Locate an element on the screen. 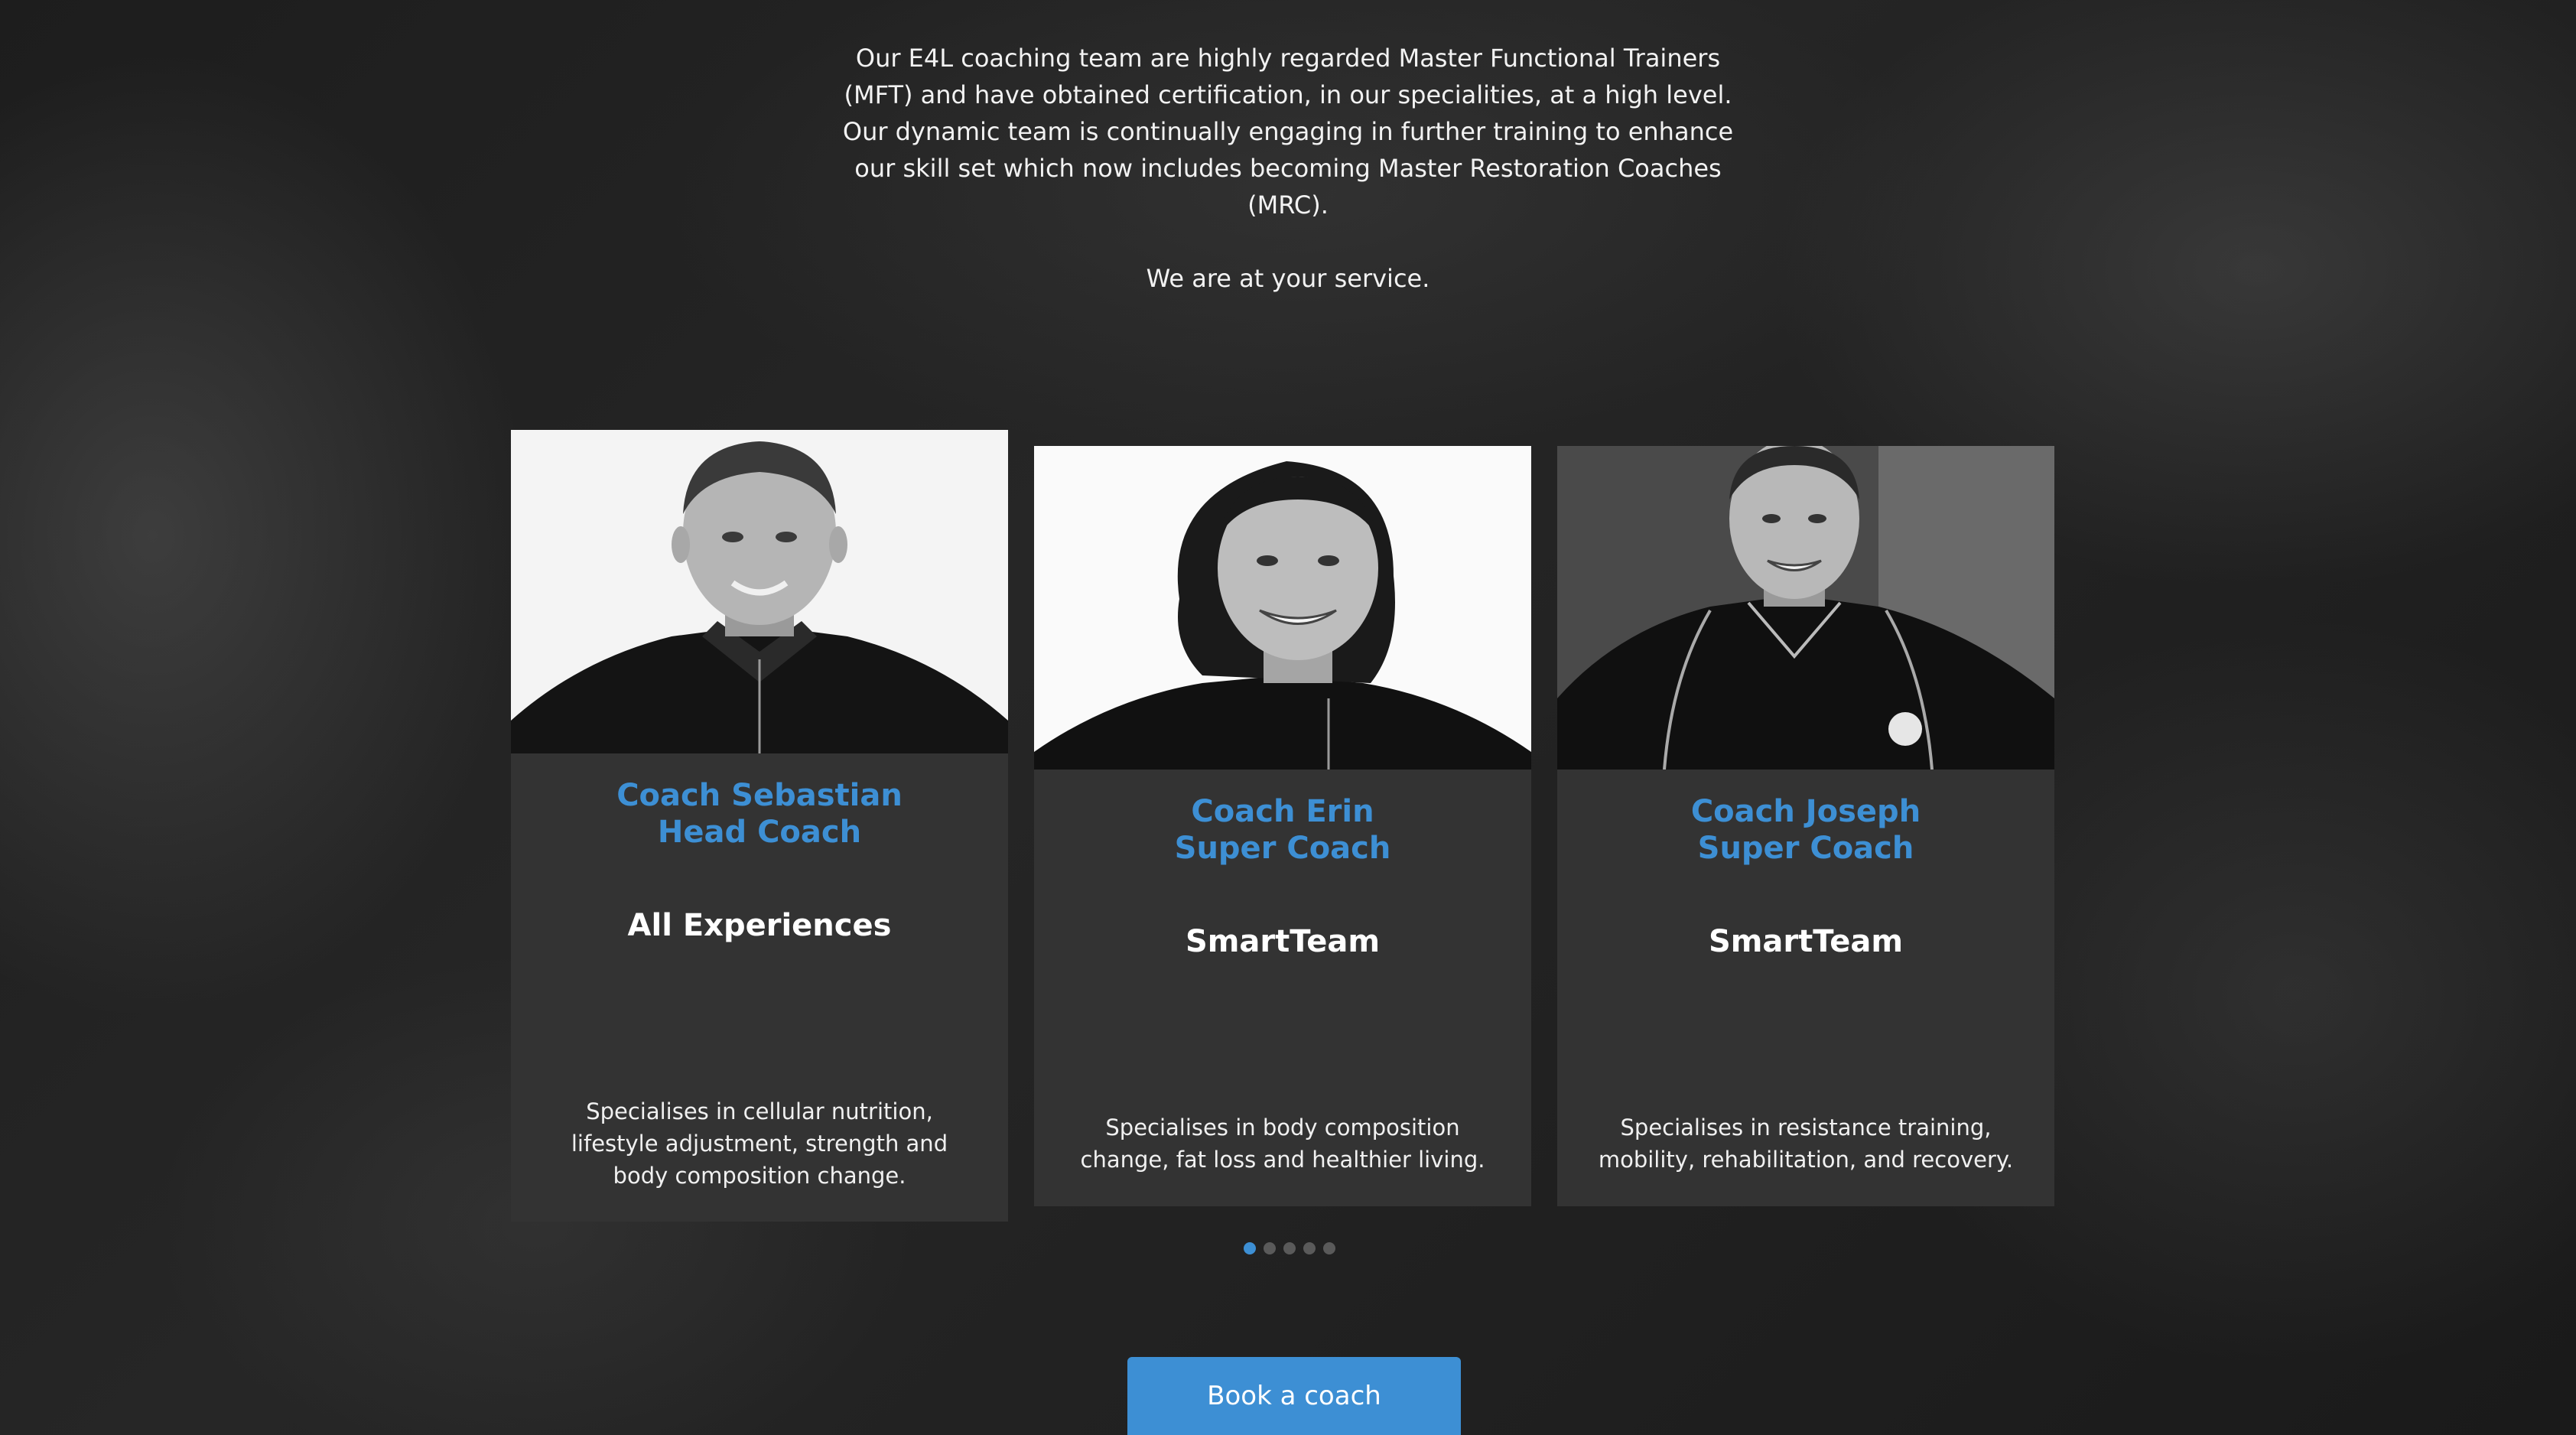  intro-tagline: We are at your service. is located at coordinates (1288, 279).